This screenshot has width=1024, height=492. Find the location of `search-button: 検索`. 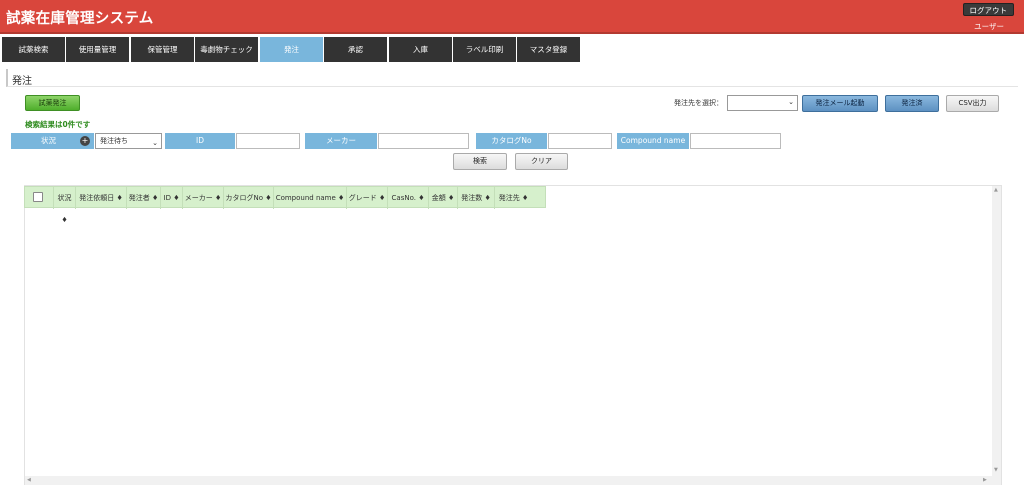

search-button: 検索 is located at coordinates (480, 161).